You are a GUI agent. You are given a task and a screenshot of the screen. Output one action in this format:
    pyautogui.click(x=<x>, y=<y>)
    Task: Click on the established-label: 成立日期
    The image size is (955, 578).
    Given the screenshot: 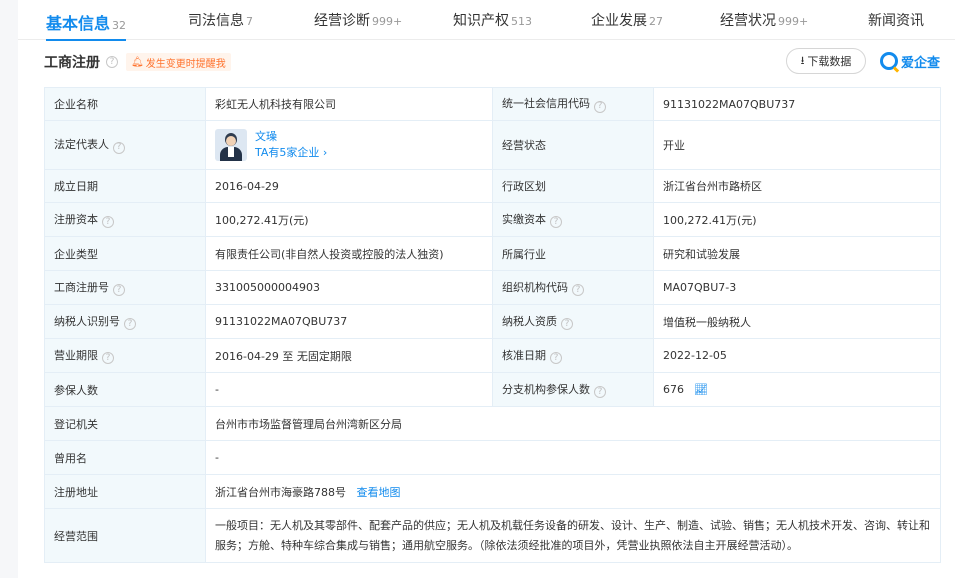 What is the action you would take?
    pyautogui.click(x=125, y=186)
    